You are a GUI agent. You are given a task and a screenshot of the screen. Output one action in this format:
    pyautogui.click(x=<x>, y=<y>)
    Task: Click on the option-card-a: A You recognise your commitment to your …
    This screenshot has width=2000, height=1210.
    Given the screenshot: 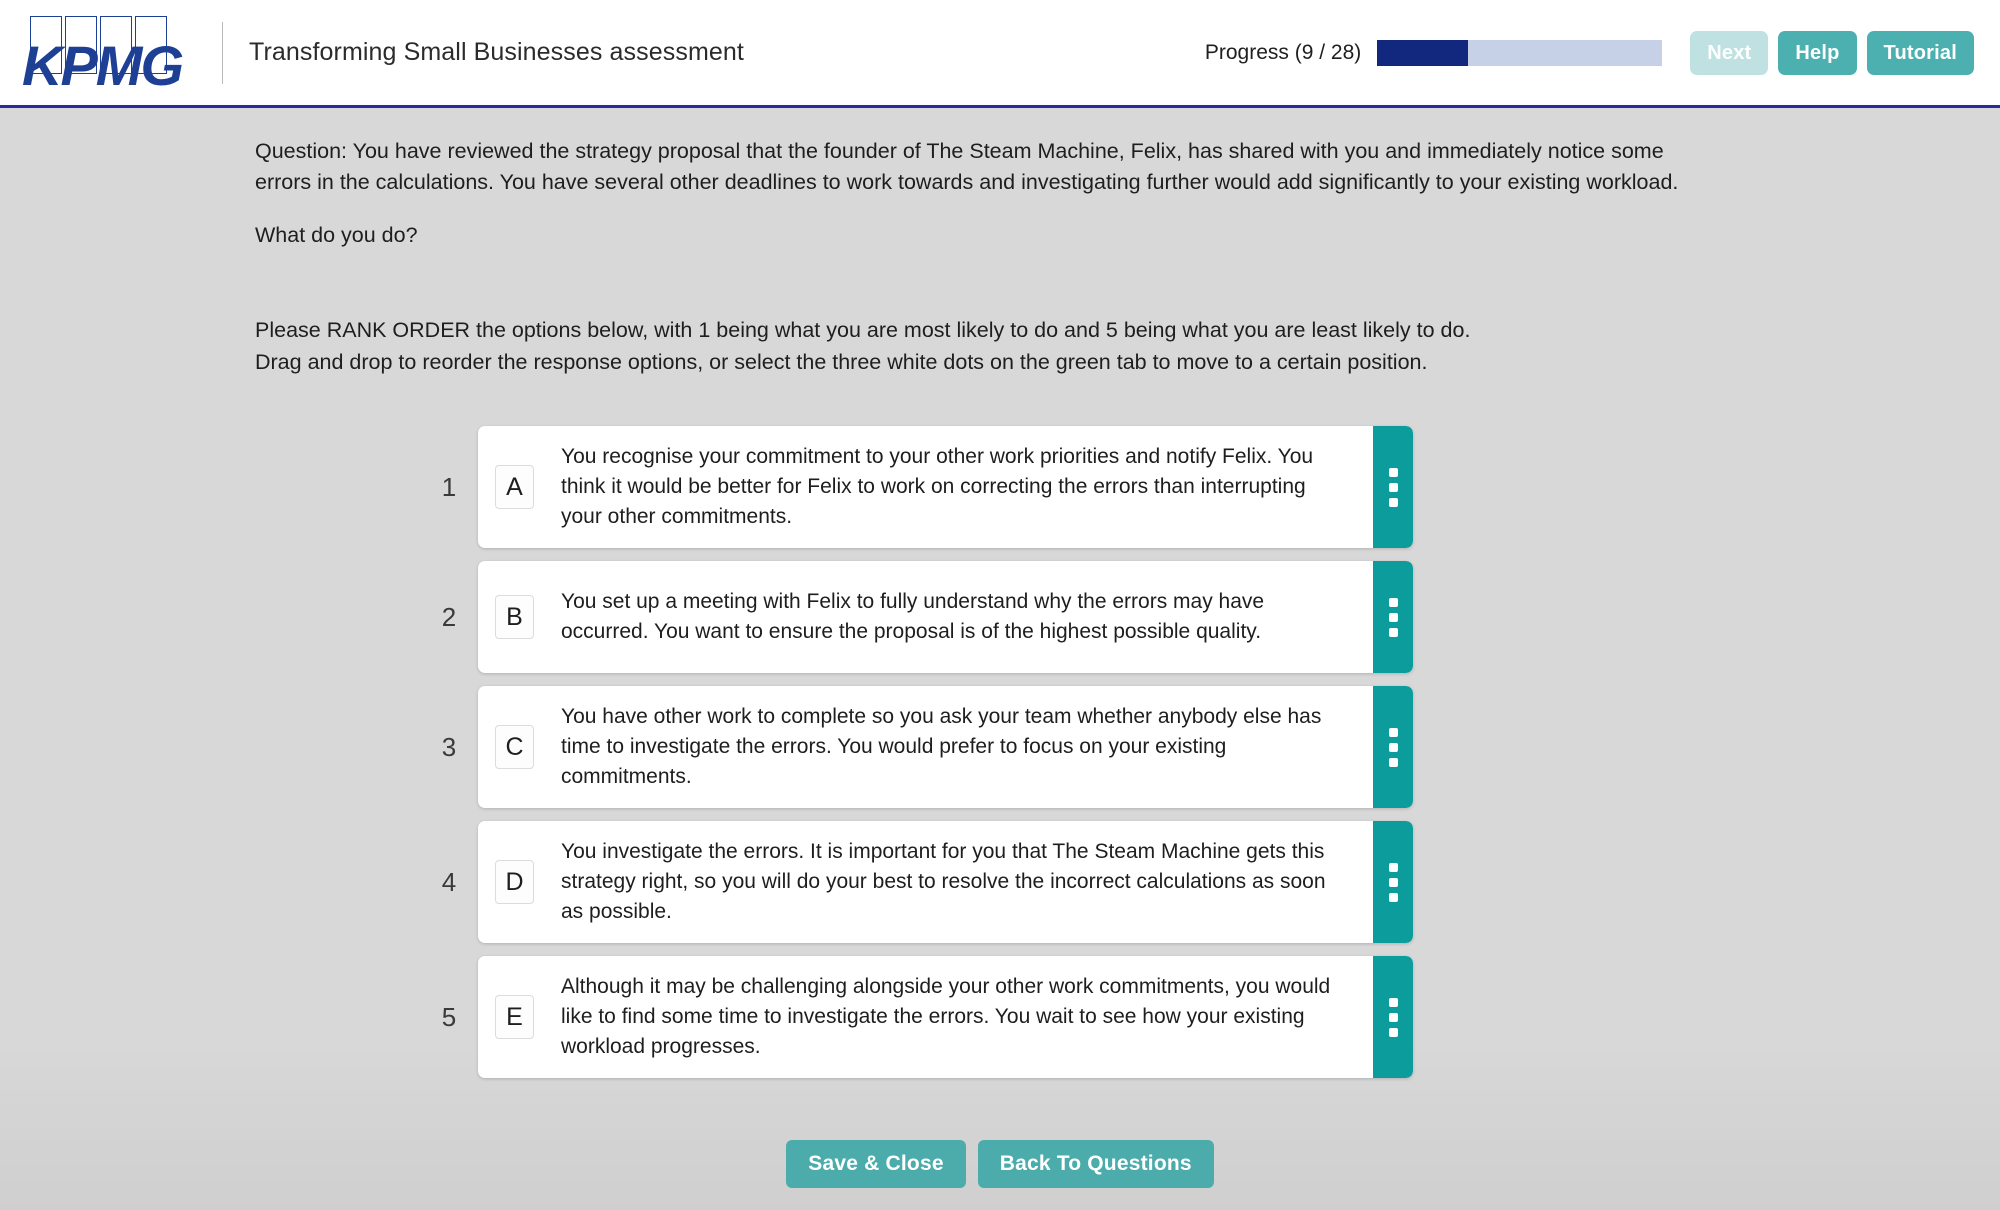 What is the action you would take?
    pyautogui.click(x=945, y=487)
    